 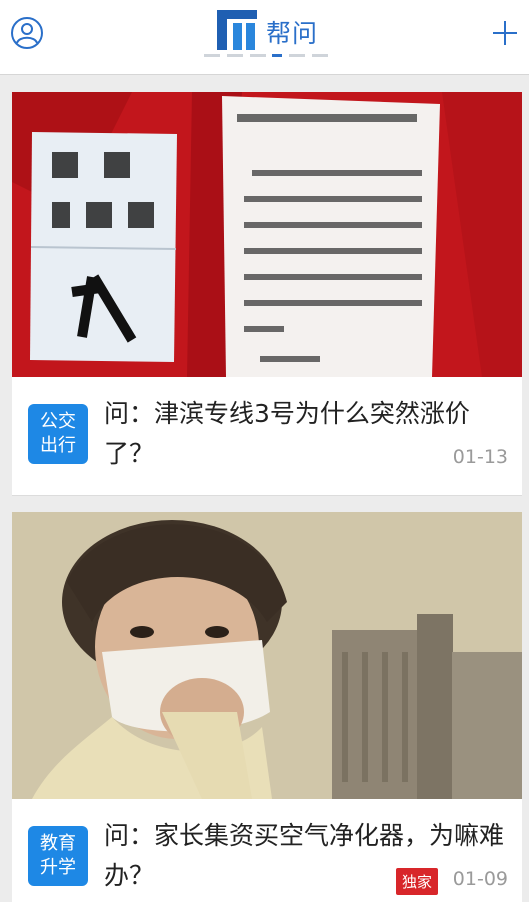 I want to click on plus-icon, so click(x=505, y=33).